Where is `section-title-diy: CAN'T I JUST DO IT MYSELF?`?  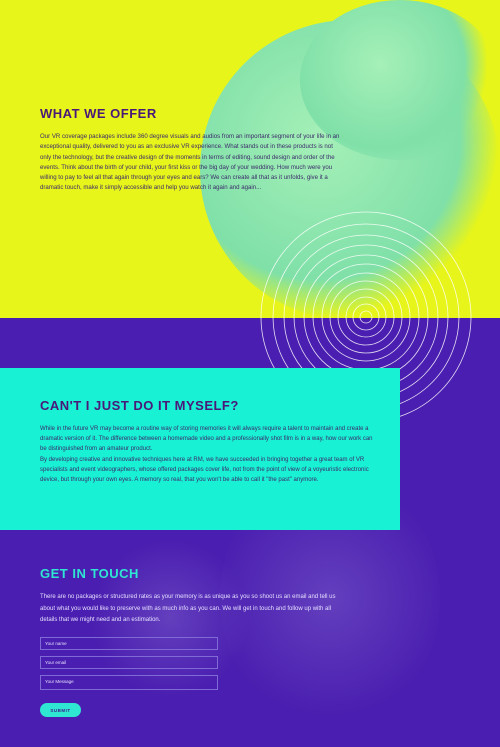
section-title-diy: CAN'T I JUST DO IT MYSELF? is located at coordinates (139, 405).